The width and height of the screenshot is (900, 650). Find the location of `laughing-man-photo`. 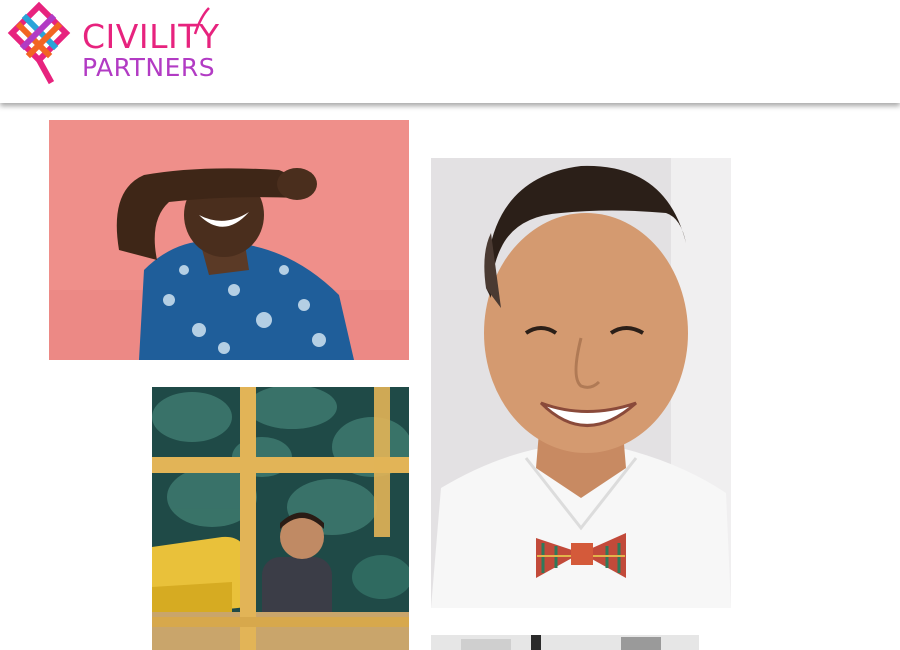

laughing-man-photo is located at coordinates (229, 240).